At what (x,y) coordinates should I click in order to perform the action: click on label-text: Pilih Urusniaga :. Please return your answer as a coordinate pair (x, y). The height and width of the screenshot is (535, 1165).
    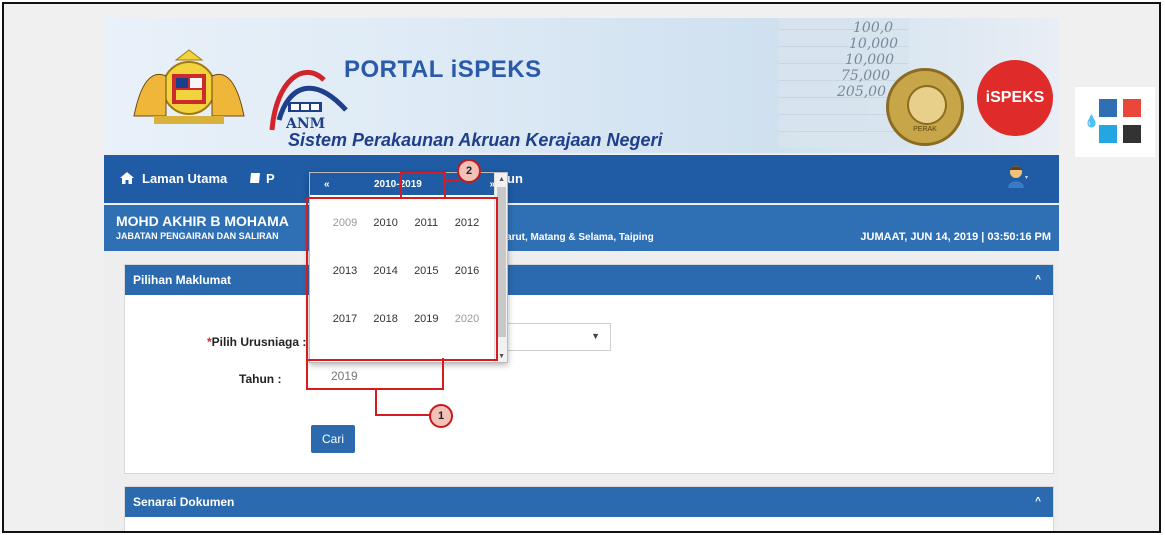
    Looking at the image, I should click on (259, 342).